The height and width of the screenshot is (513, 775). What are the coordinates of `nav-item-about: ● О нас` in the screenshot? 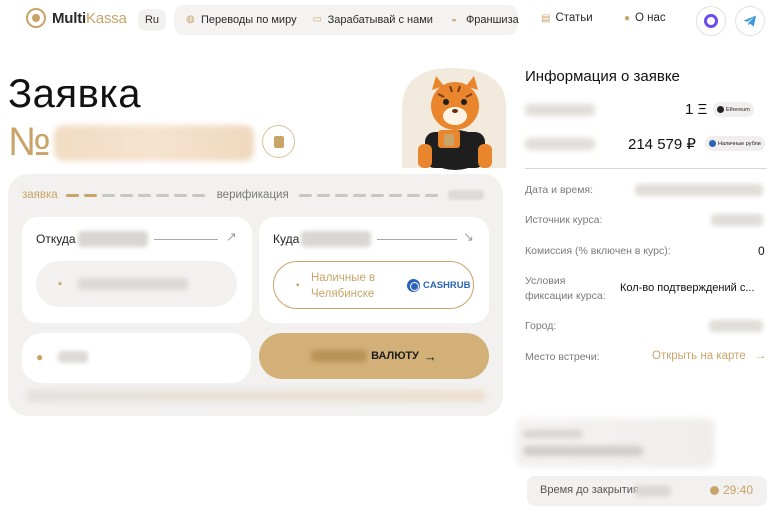 It's located at (645, 18).